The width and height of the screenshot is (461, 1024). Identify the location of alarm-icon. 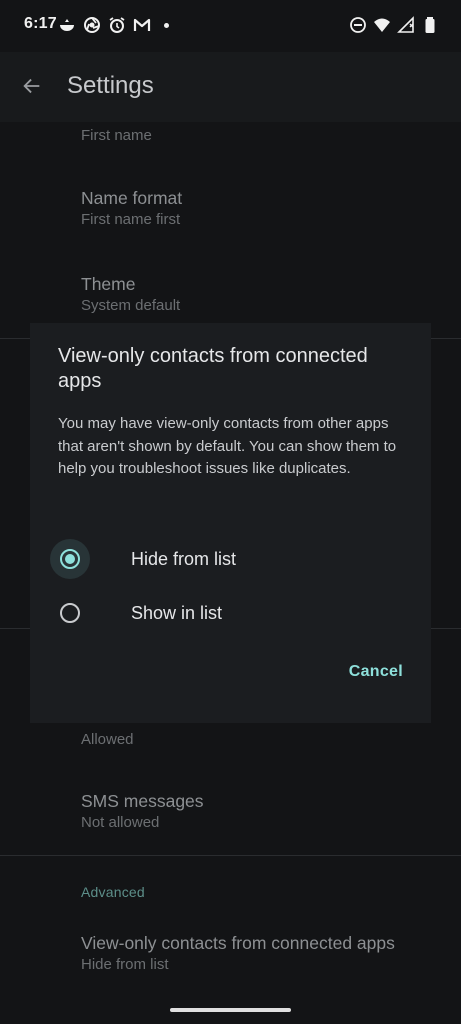
(117, 25).